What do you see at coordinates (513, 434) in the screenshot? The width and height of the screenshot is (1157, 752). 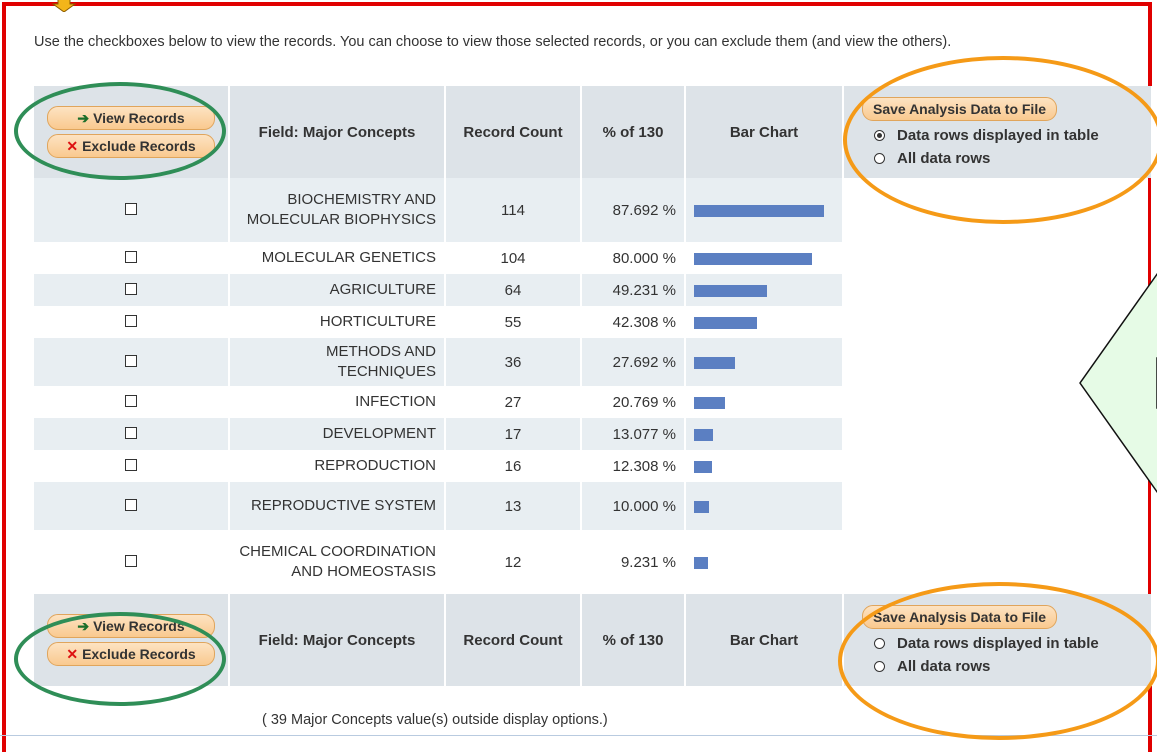 I see `record-count: 17` at bounding box center [513, 434].